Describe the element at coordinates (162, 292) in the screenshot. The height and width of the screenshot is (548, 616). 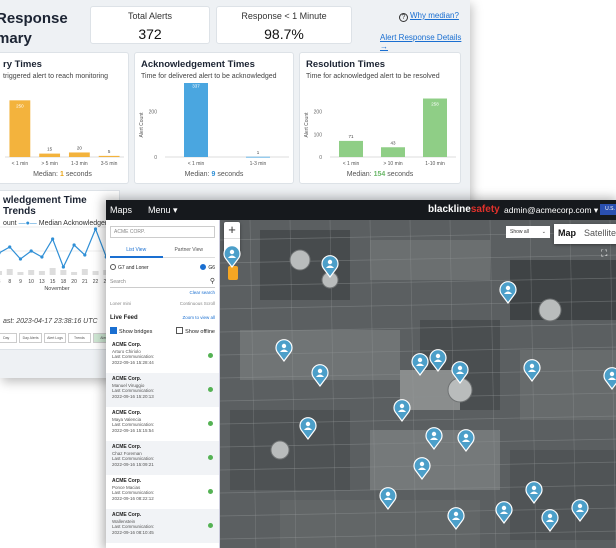
I see `clear-search-link: Clear search` at that location.